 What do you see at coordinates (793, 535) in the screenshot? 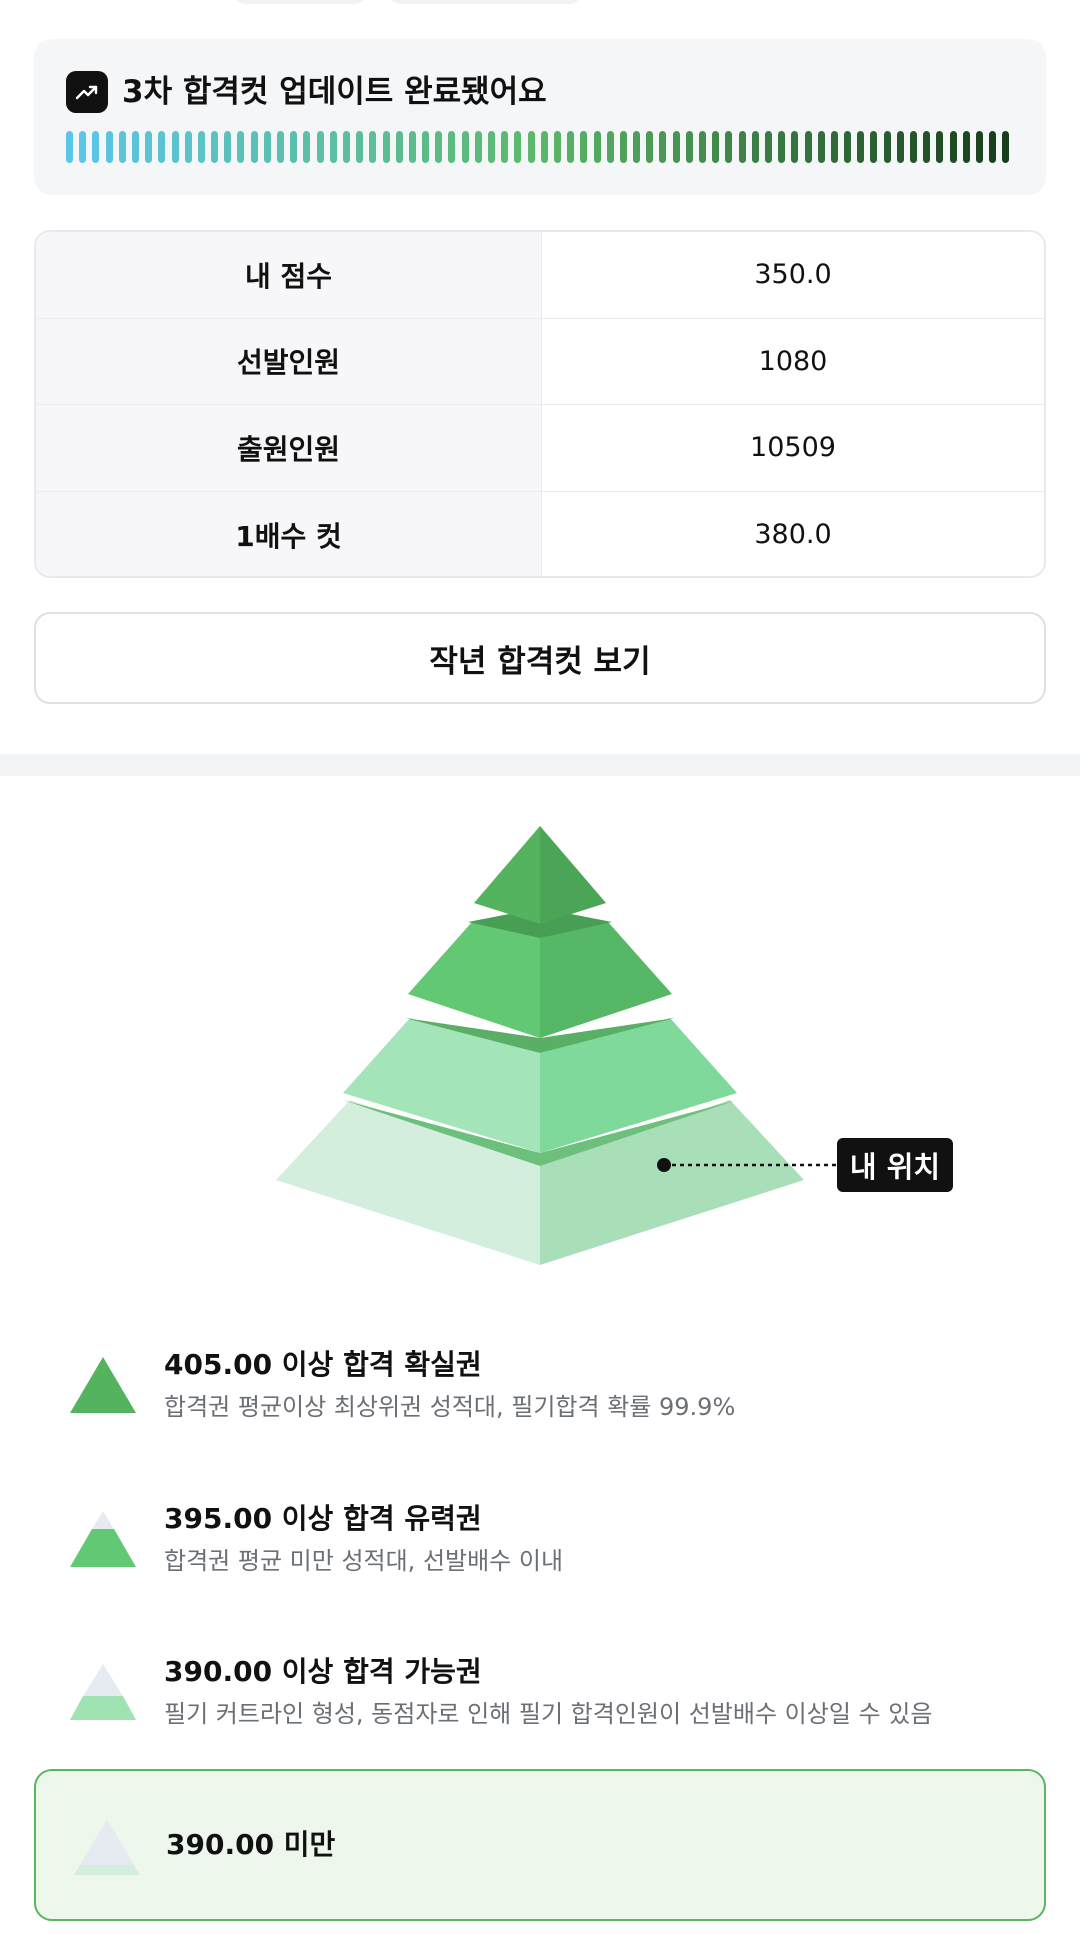
I see `row-value: 380.0` at bounding box center [793, 535].